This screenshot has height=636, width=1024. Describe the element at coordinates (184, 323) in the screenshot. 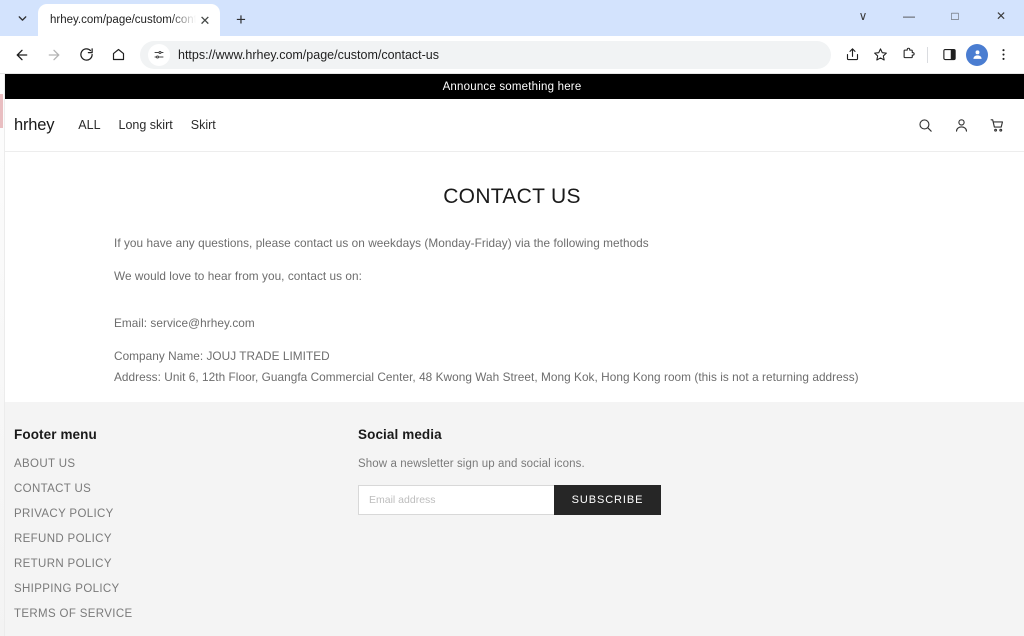

I see `email-line: Email: service@hrhey.com` at that location.